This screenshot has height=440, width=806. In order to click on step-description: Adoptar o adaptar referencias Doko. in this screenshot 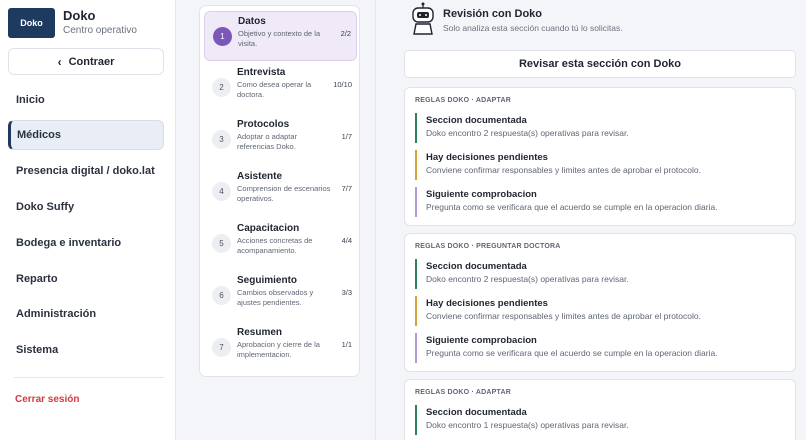, I will do `click(267, 141)`.